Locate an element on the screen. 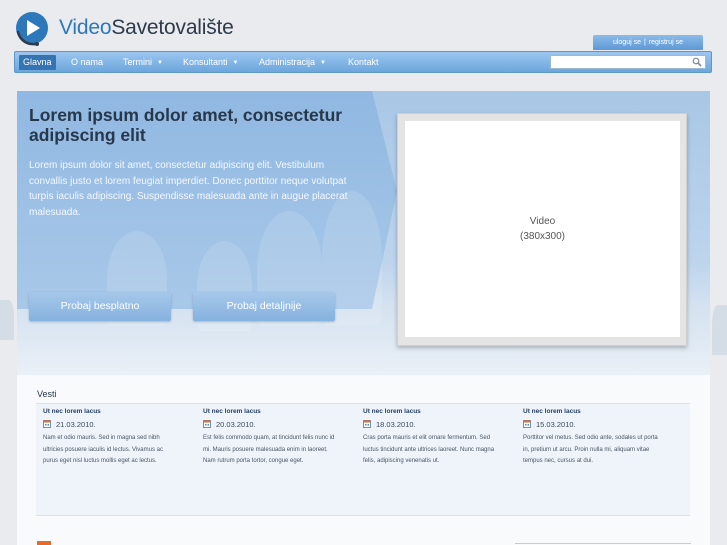  news-date-row: 18.03.2010. is located at coordinates (430, 424).